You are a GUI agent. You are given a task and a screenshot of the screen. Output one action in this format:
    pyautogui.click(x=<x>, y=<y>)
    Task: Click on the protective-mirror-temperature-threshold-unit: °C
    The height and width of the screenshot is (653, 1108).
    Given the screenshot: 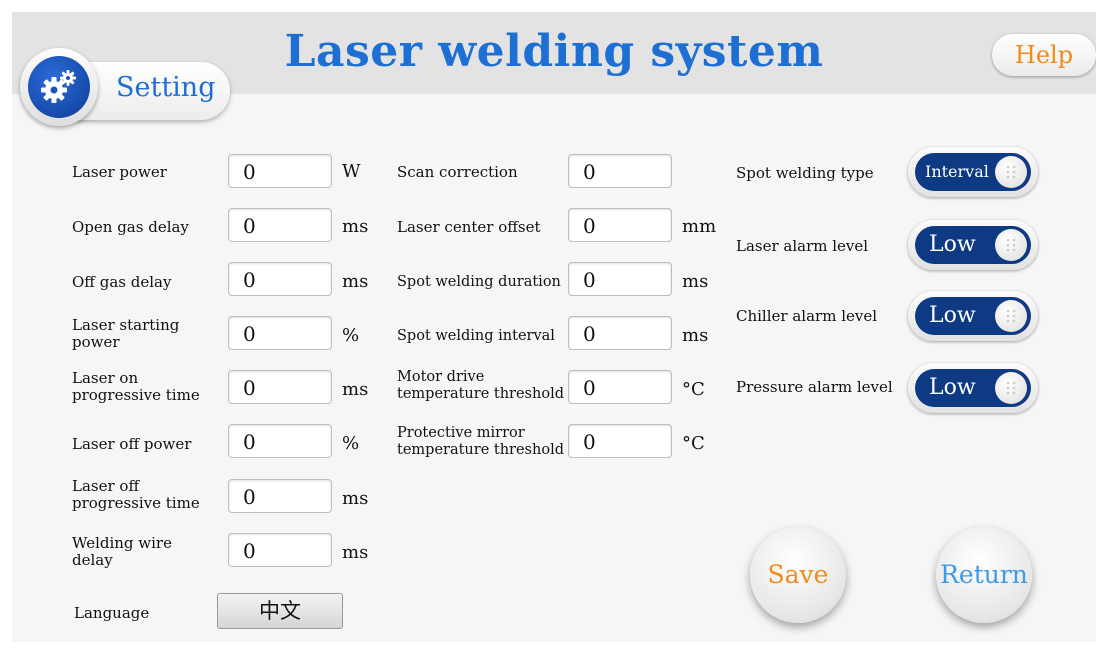 What is the action you would take?
    pyautogui.click(x=693, y=443)
    